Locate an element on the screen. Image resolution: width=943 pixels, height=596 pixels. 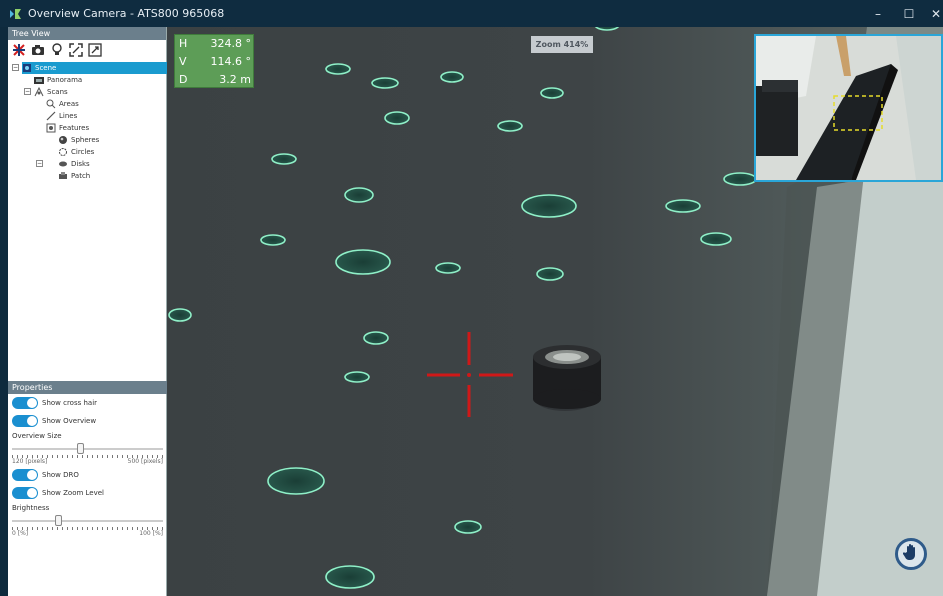
zoom-level-badge: Zoom 414% is located at coordinates (562, 44).